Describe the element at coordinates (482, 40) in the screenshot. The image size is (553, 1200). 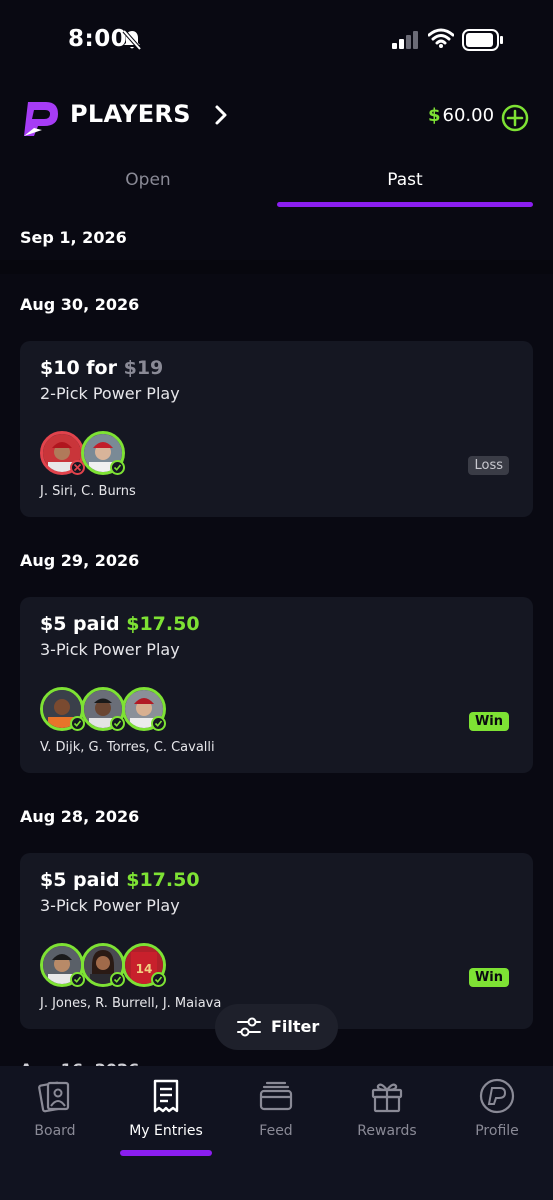
I see `battery-icon` at that location.